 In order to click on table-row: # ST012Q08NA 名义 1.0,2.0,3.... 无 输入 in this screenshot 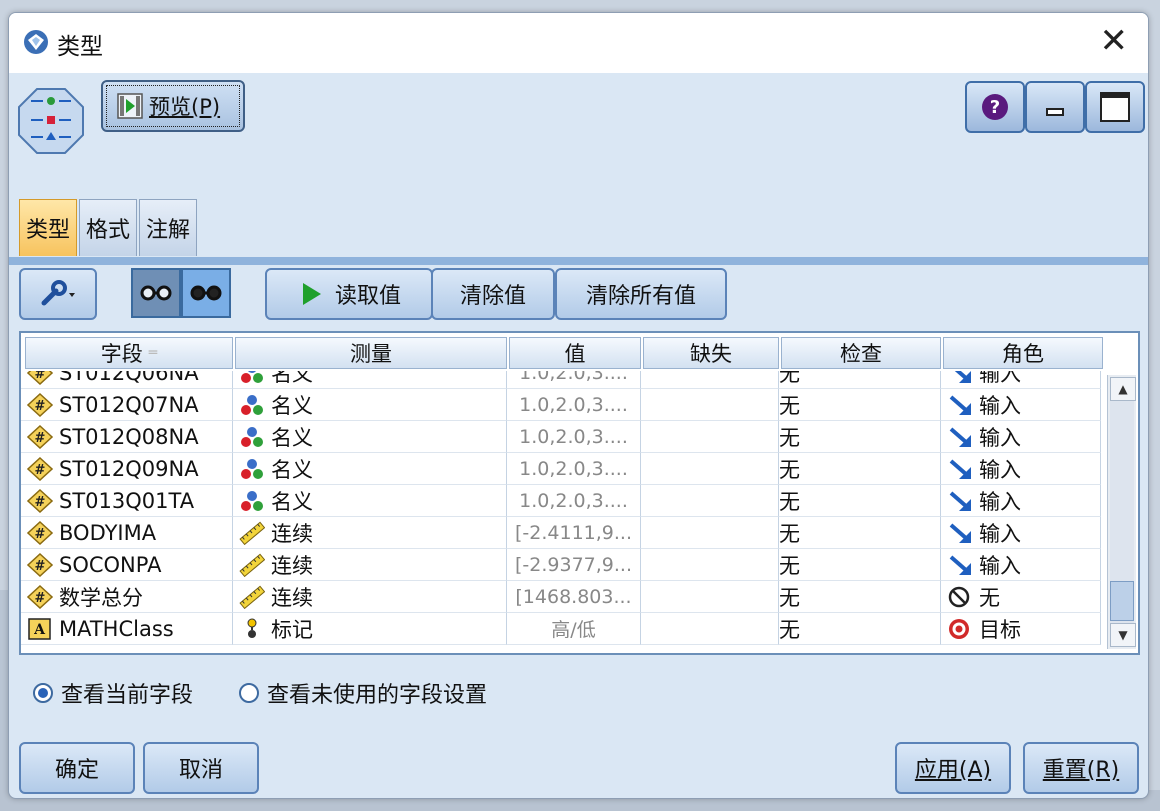, I will do `click(561, 437)`.